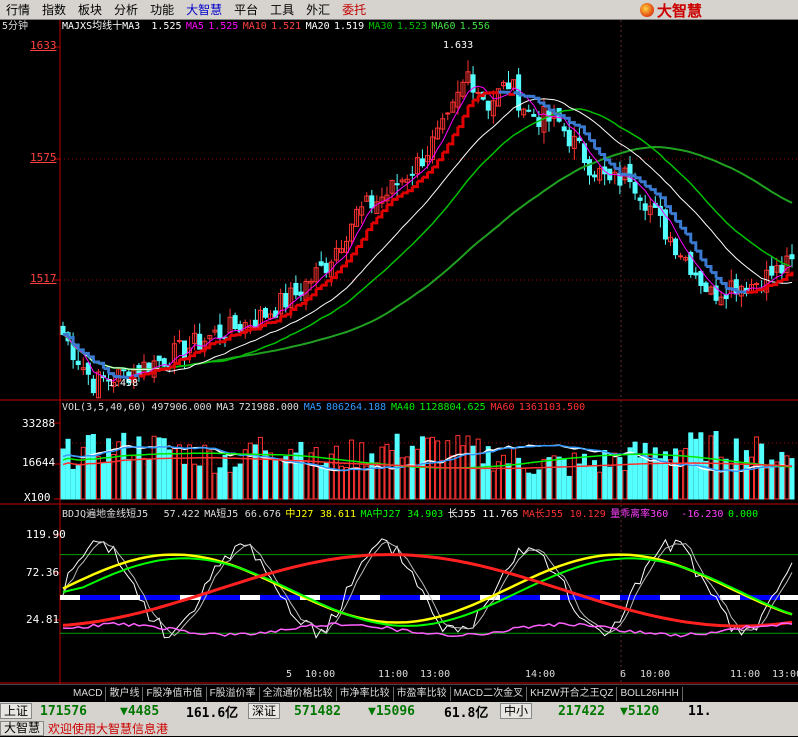 This screenshot has width=798, height=737. I want to click on sz-index-label: 深证, so click(264, 711).